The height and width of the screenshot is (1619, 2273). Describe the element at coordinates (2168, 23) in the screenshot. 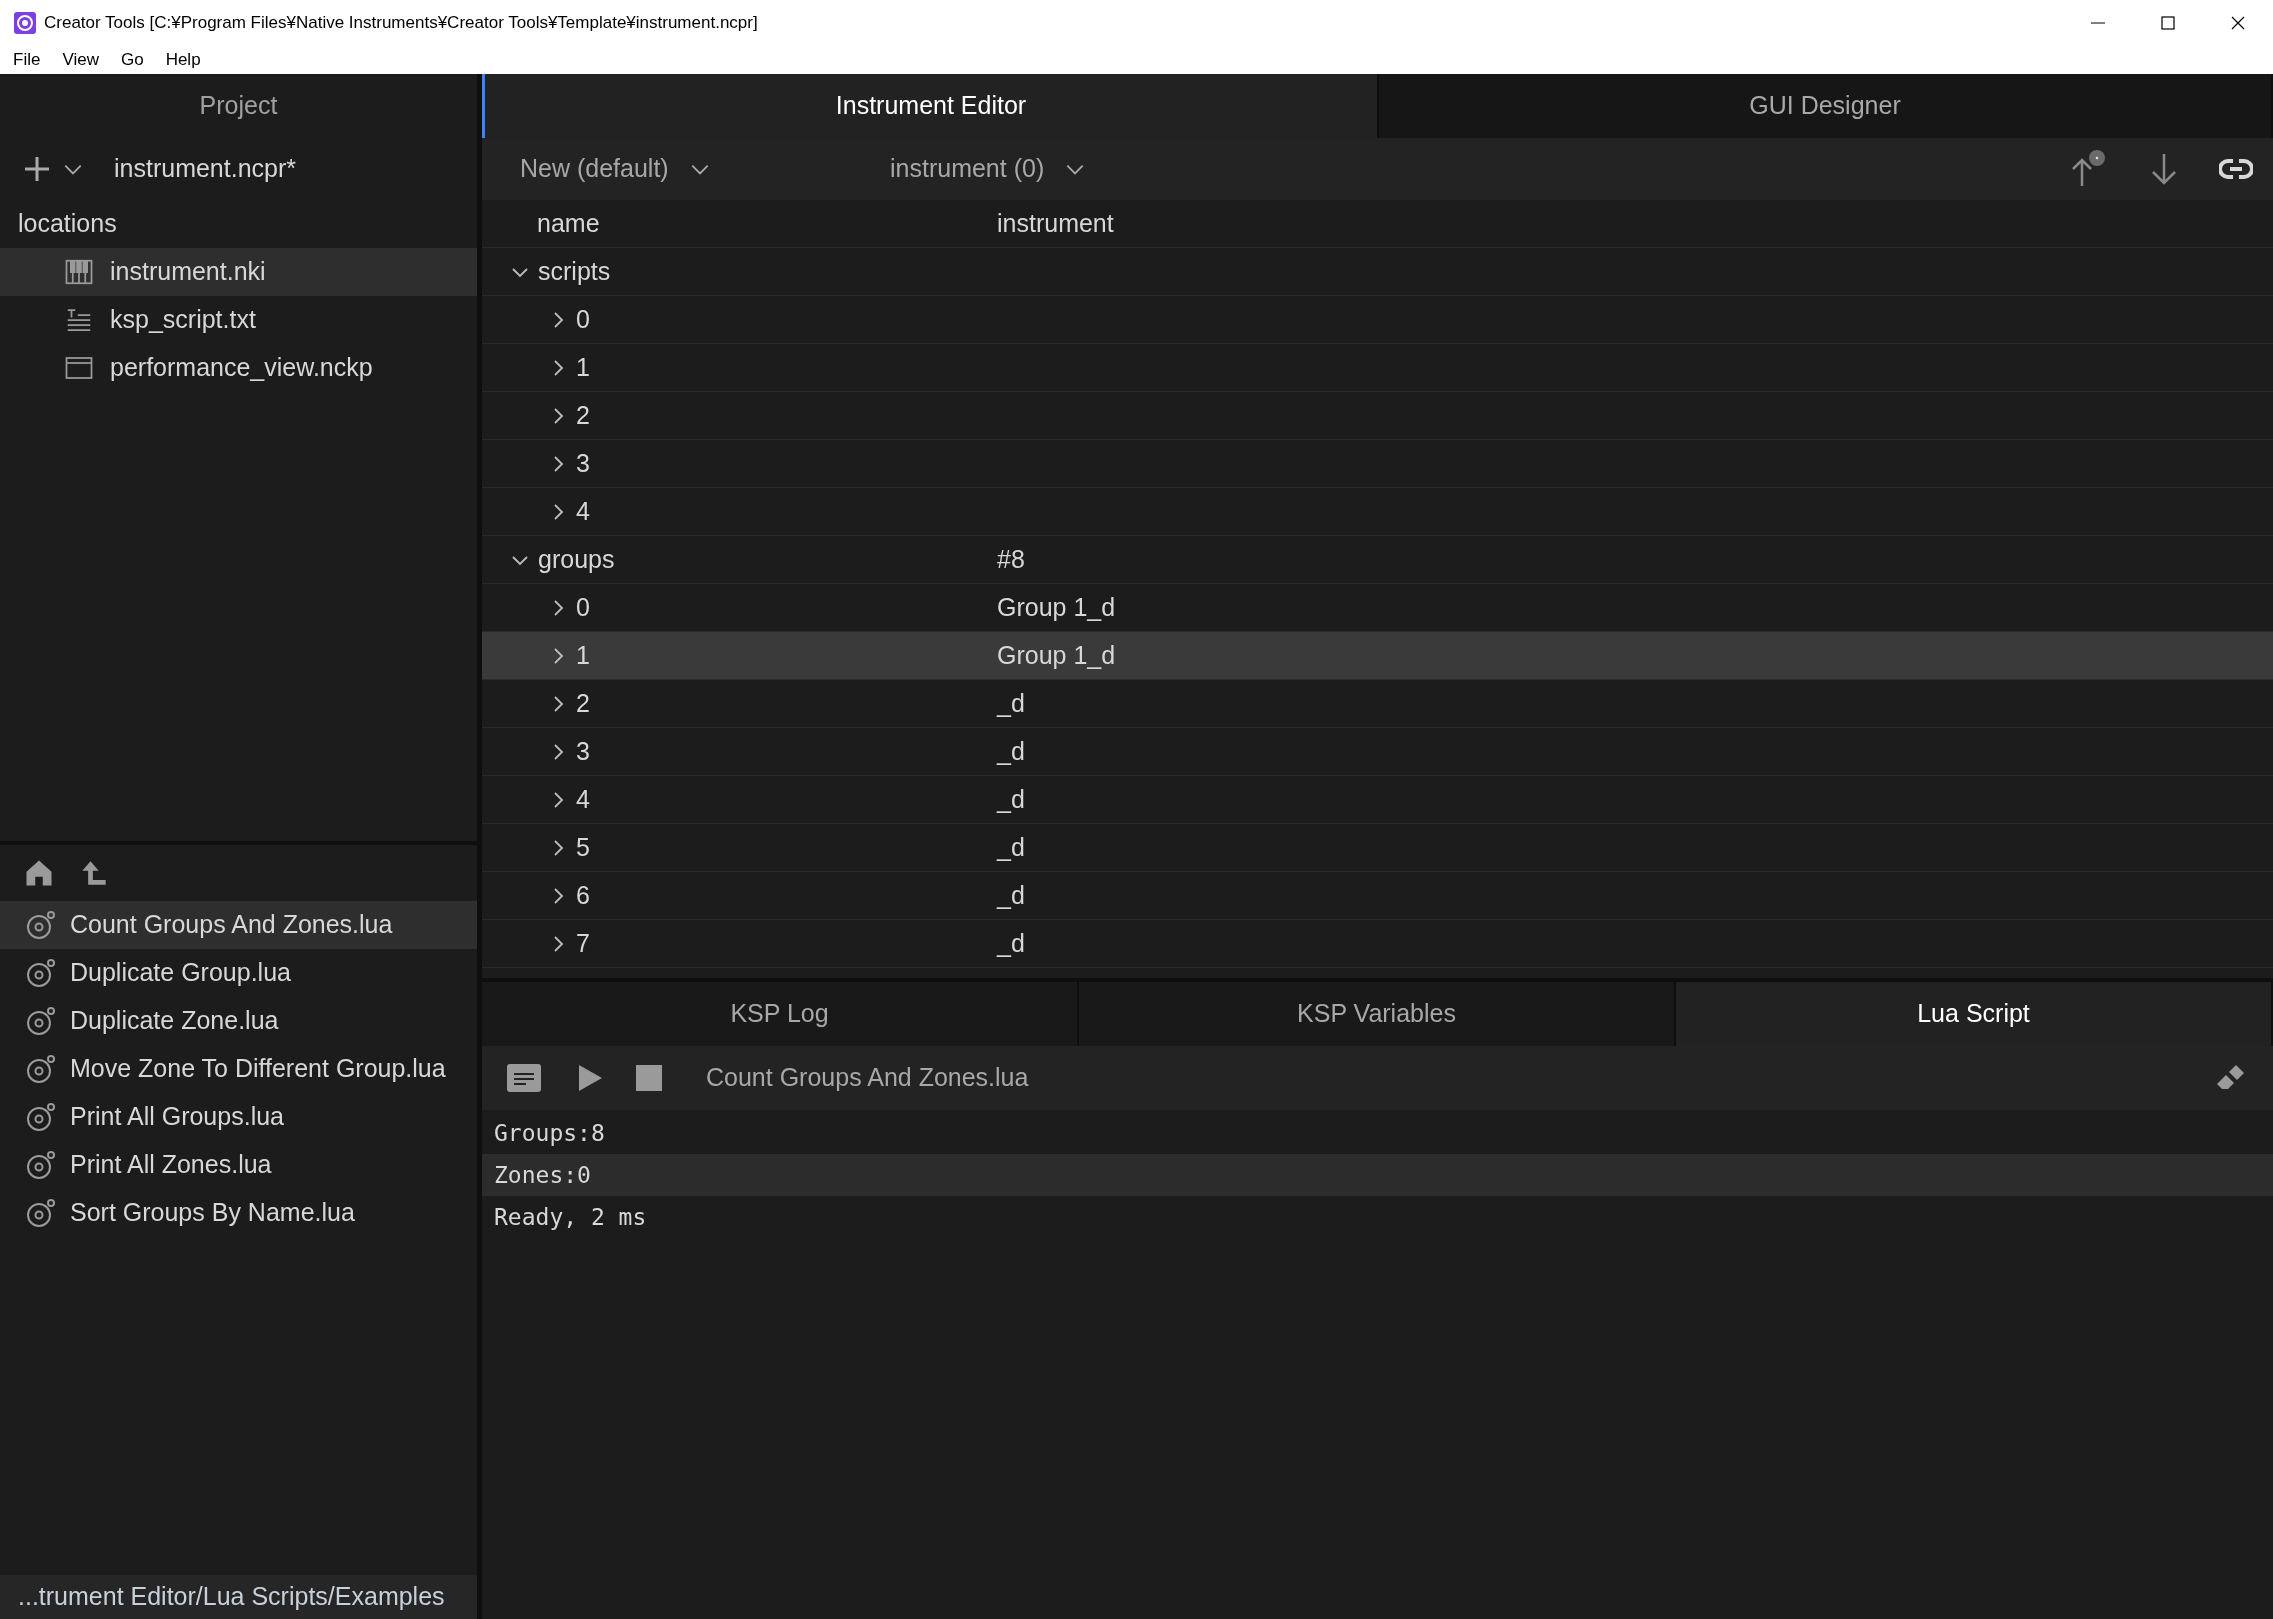

I see `maximize-icon` at that location.